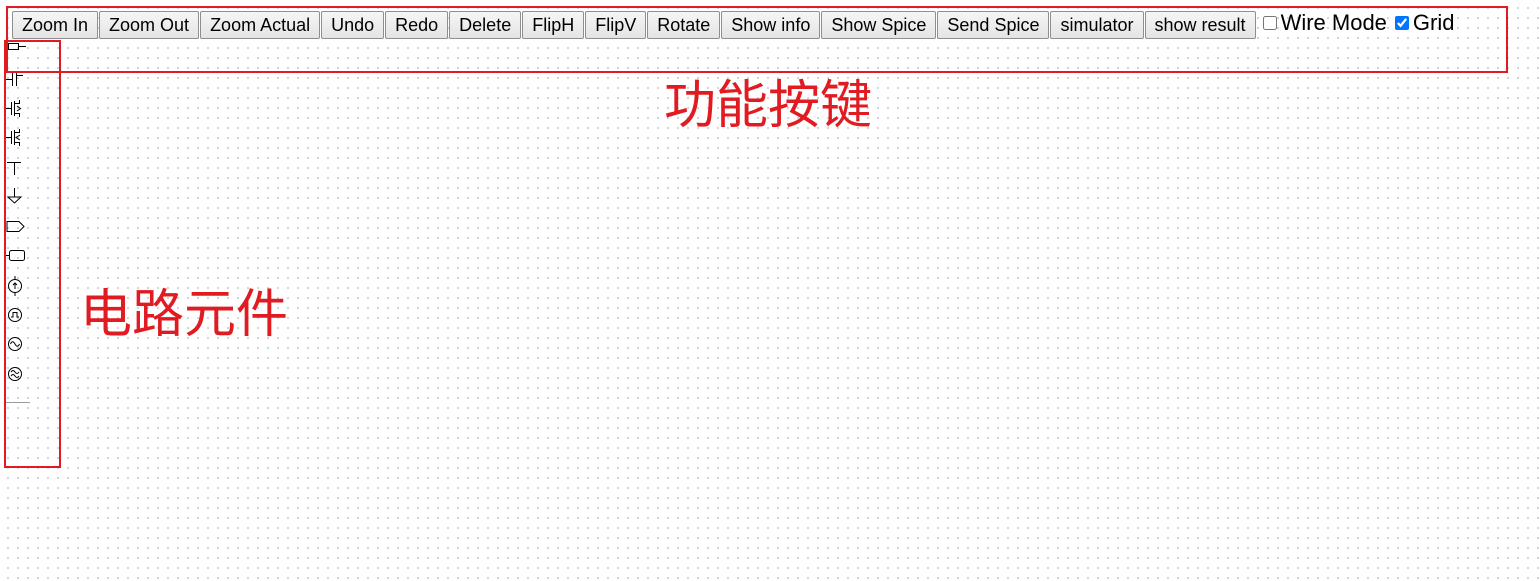 The height and width of the screenshot is (581, 1540). What do you see at coordinates (757, 39) in the screenshot?
I see `toolbar-highlight-box` at bounding box center [757, 39].